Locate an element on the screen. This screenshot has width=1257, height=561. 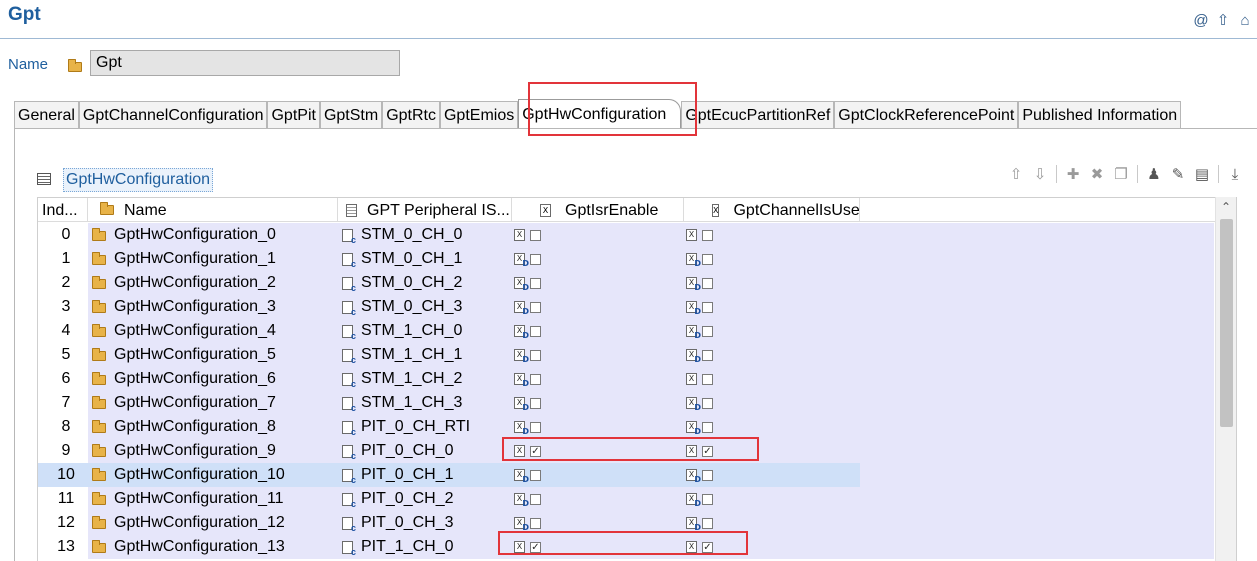
tab-gpt-emios: GptEmios is located at coordinates (479, 115).